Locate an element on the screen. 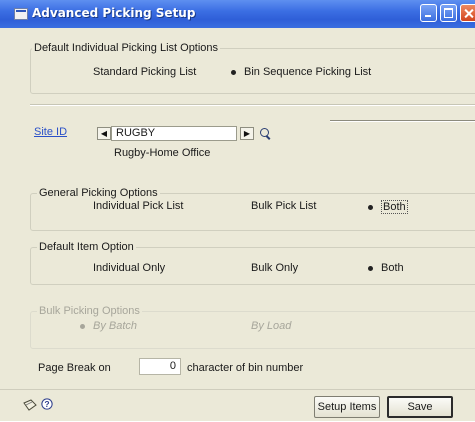 The image size is (475, 422). radio-individual-only: Individual Only is located at coordinates (121, 268).